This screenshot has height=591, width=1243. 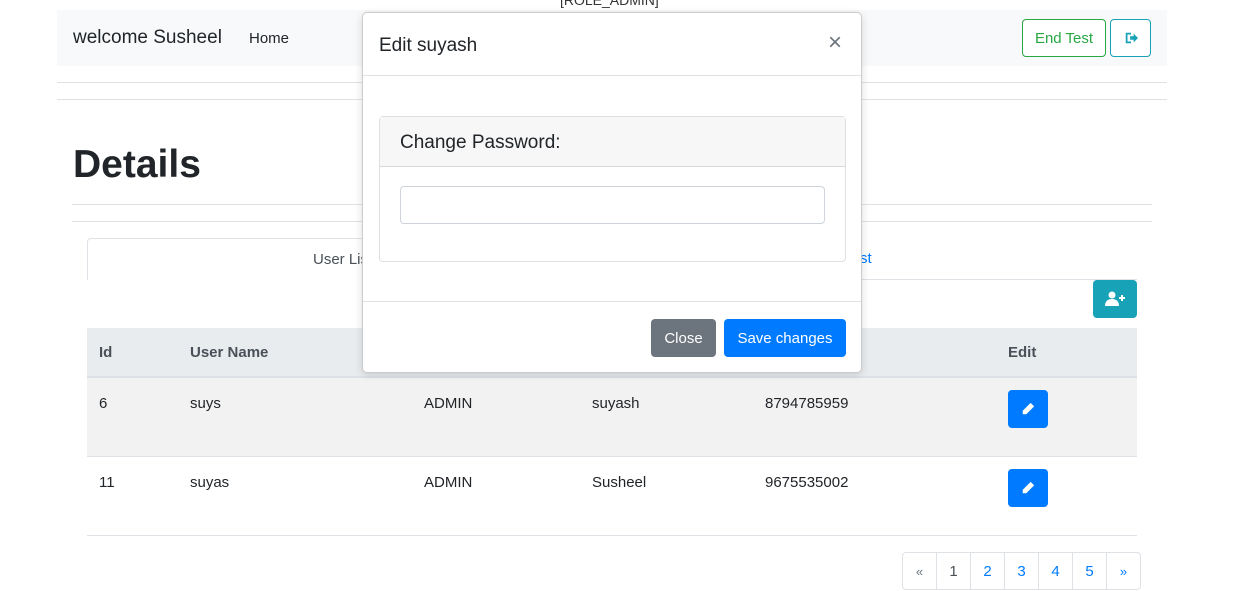 I want to click on user-plus-icon, so click(x=1115, y=298).